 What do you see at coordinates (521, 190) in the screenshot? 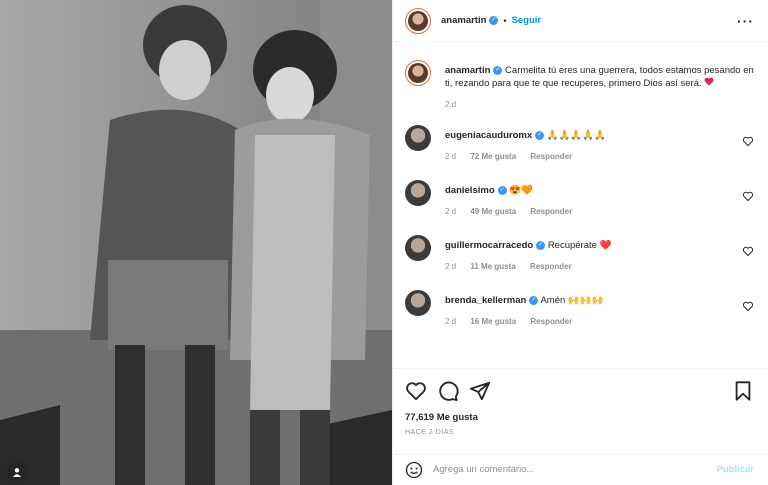
I see `comment-text: 😍🧡` at bounding box center [521, 190].